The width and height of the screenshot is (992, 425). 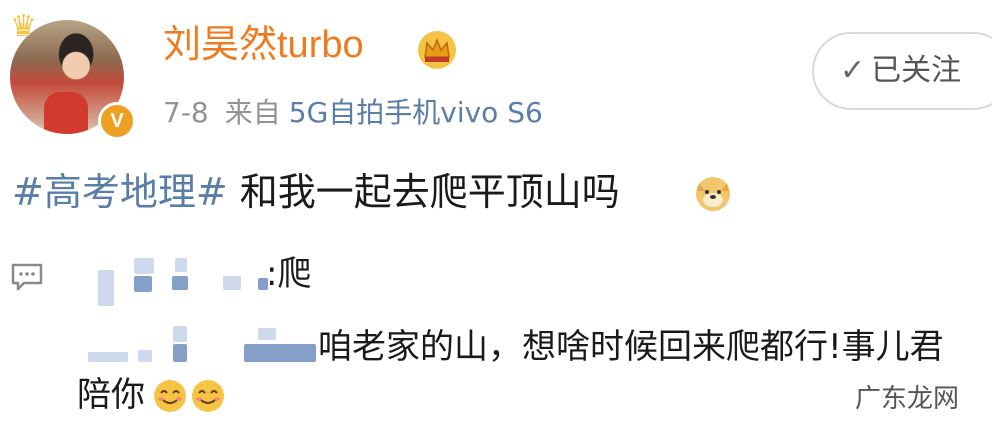 What do you see at coordinates (117, 121) in the screenshot?
I see `verified-v-icon: V` at bounding box center [117, 121].